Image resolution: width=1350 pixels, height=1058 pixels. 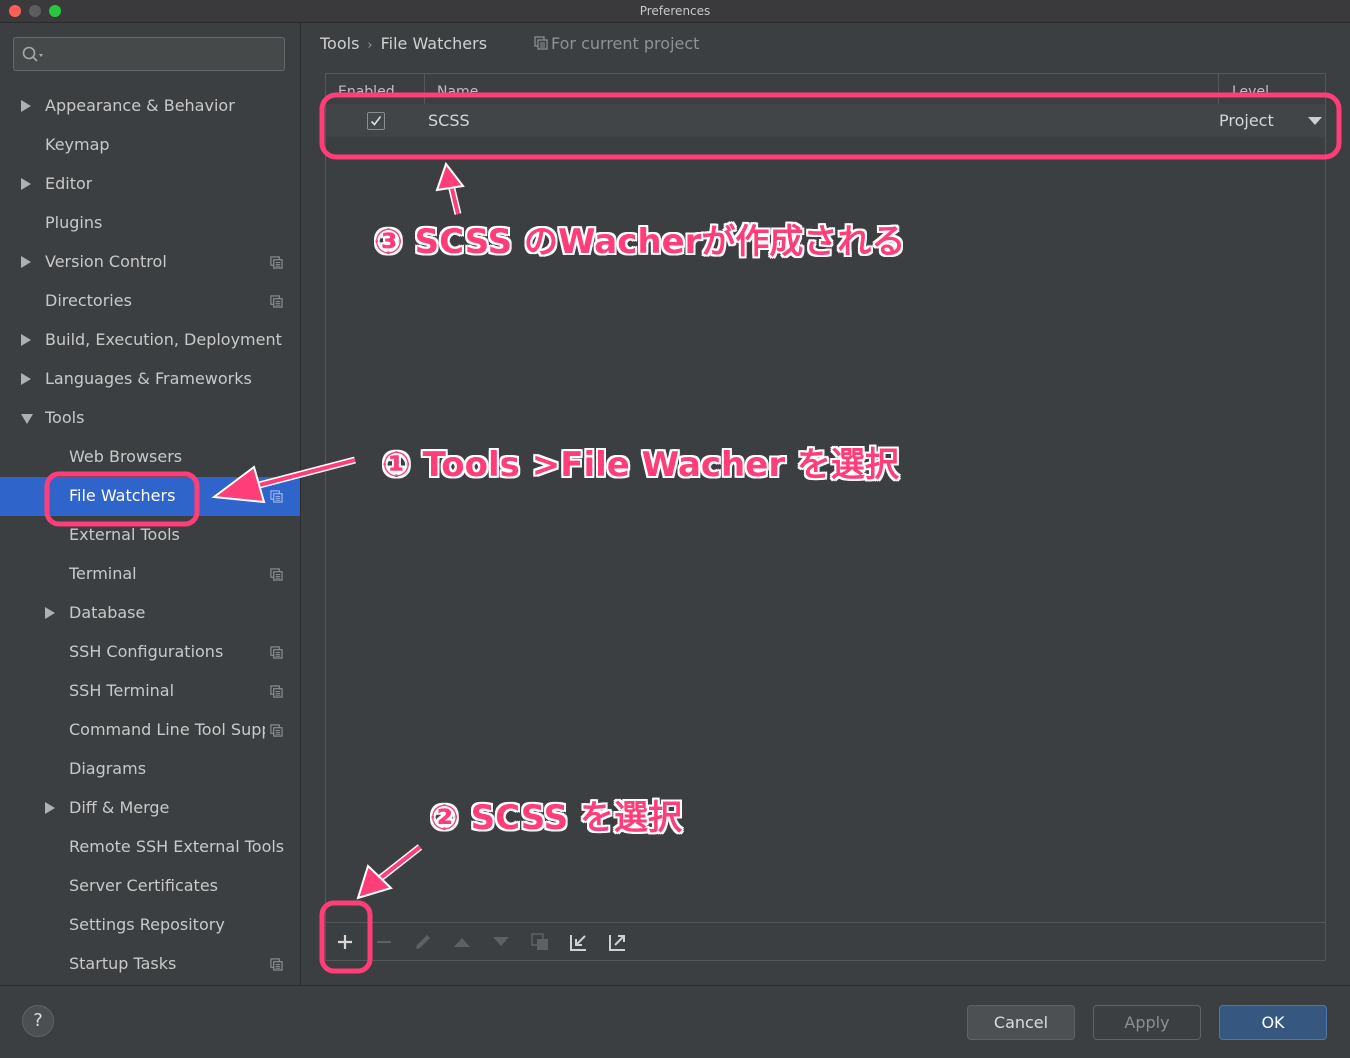 I want to click on arrow-to-file-watchers, so click(x=283, y=480).